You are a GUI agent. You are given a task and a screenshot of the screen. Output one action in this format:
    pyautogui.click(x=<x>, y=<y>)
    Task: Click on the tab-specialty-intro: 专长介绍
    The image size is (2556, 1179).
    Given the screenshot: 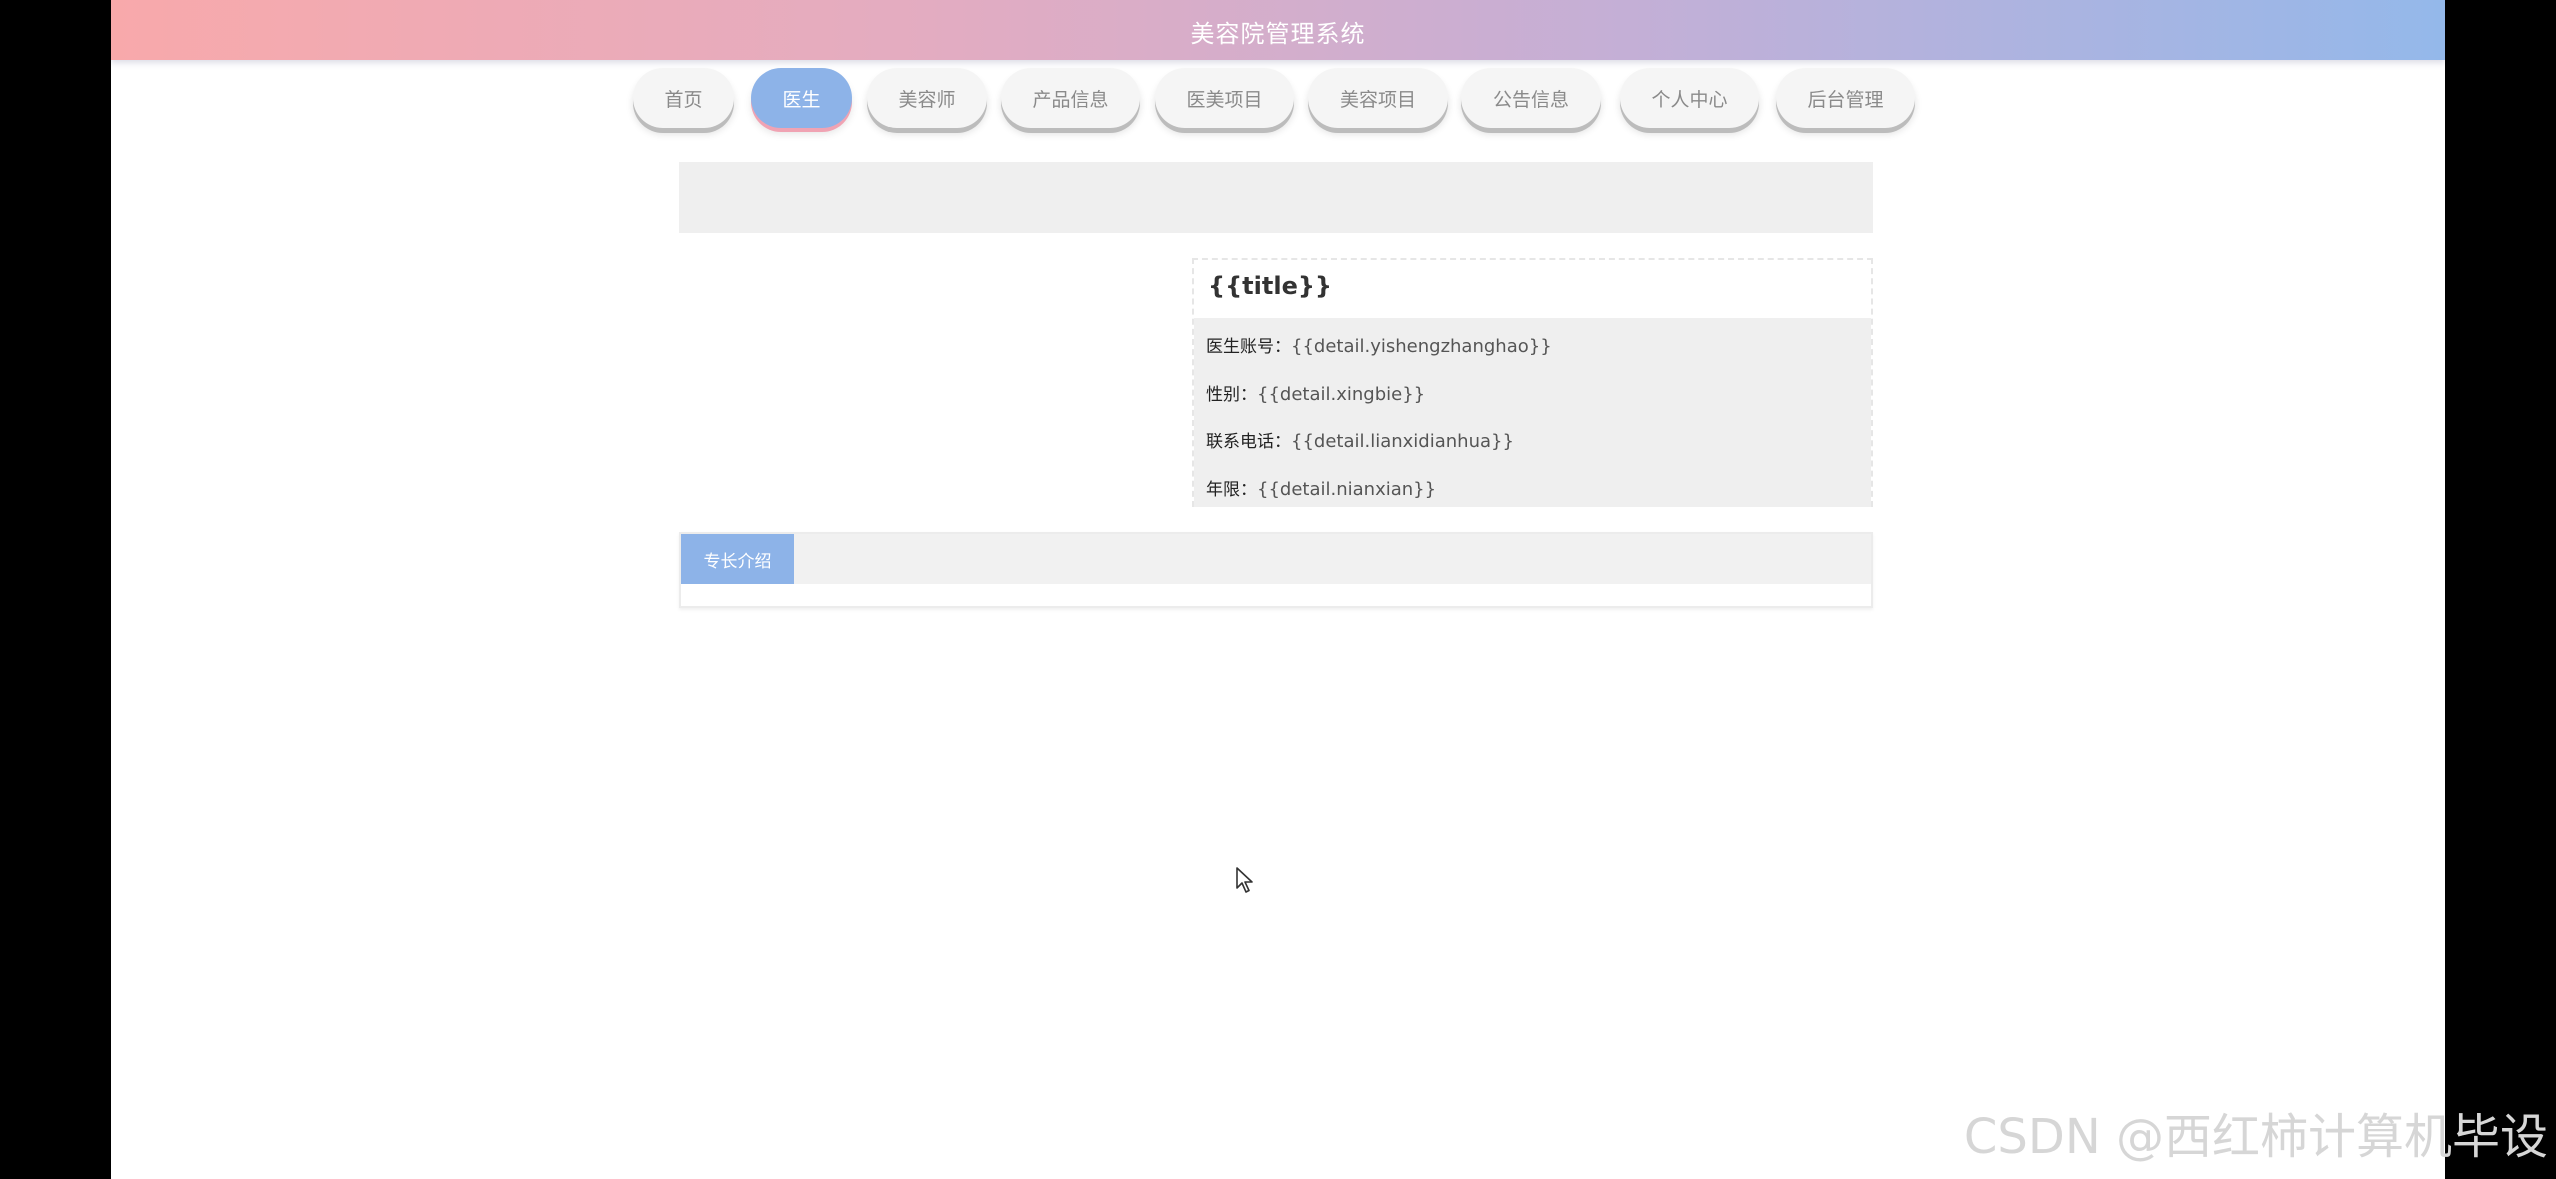 What is the action you would take?
    pyautogui.click(x=737, y=559)
    